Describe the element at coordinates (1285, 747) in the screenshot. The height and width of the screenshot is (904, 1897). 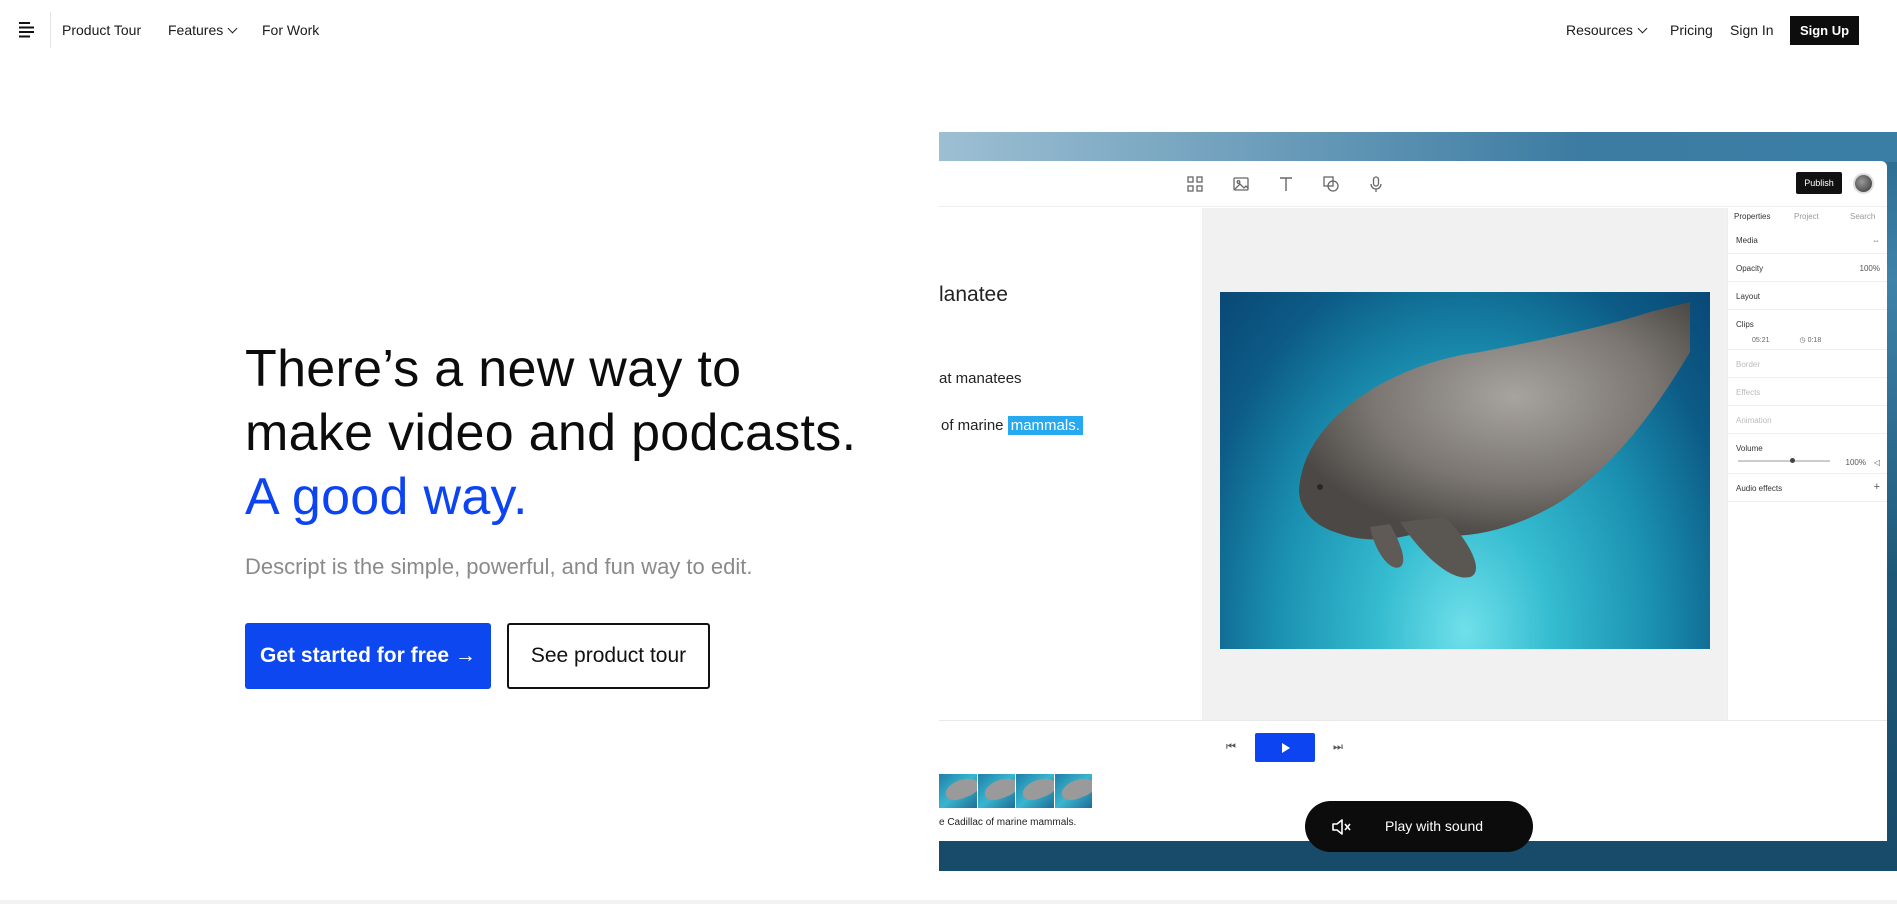
I see `play-icon` at that location.